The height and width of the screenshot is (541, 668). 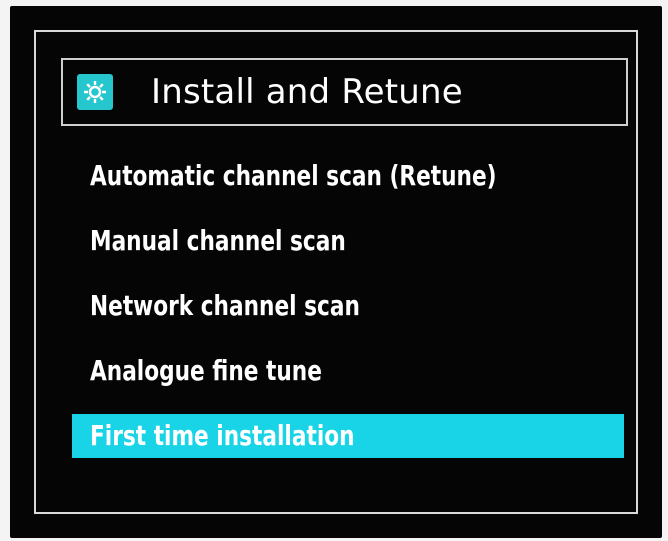 What do you see at coordinates (218, 240) in the screenshot?
I see `menu-item-label: Manual channel scan` at bounding box center [218, 240].